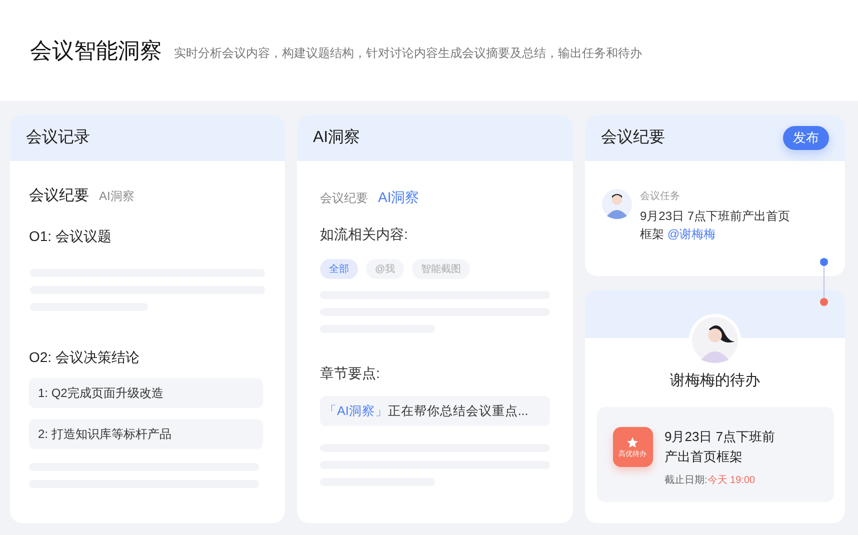  What do you see at coordinates (710, 481) in the screenshot?
I see `deadline: 截止日期:今天 19:00` at bounding box center [710, 481].